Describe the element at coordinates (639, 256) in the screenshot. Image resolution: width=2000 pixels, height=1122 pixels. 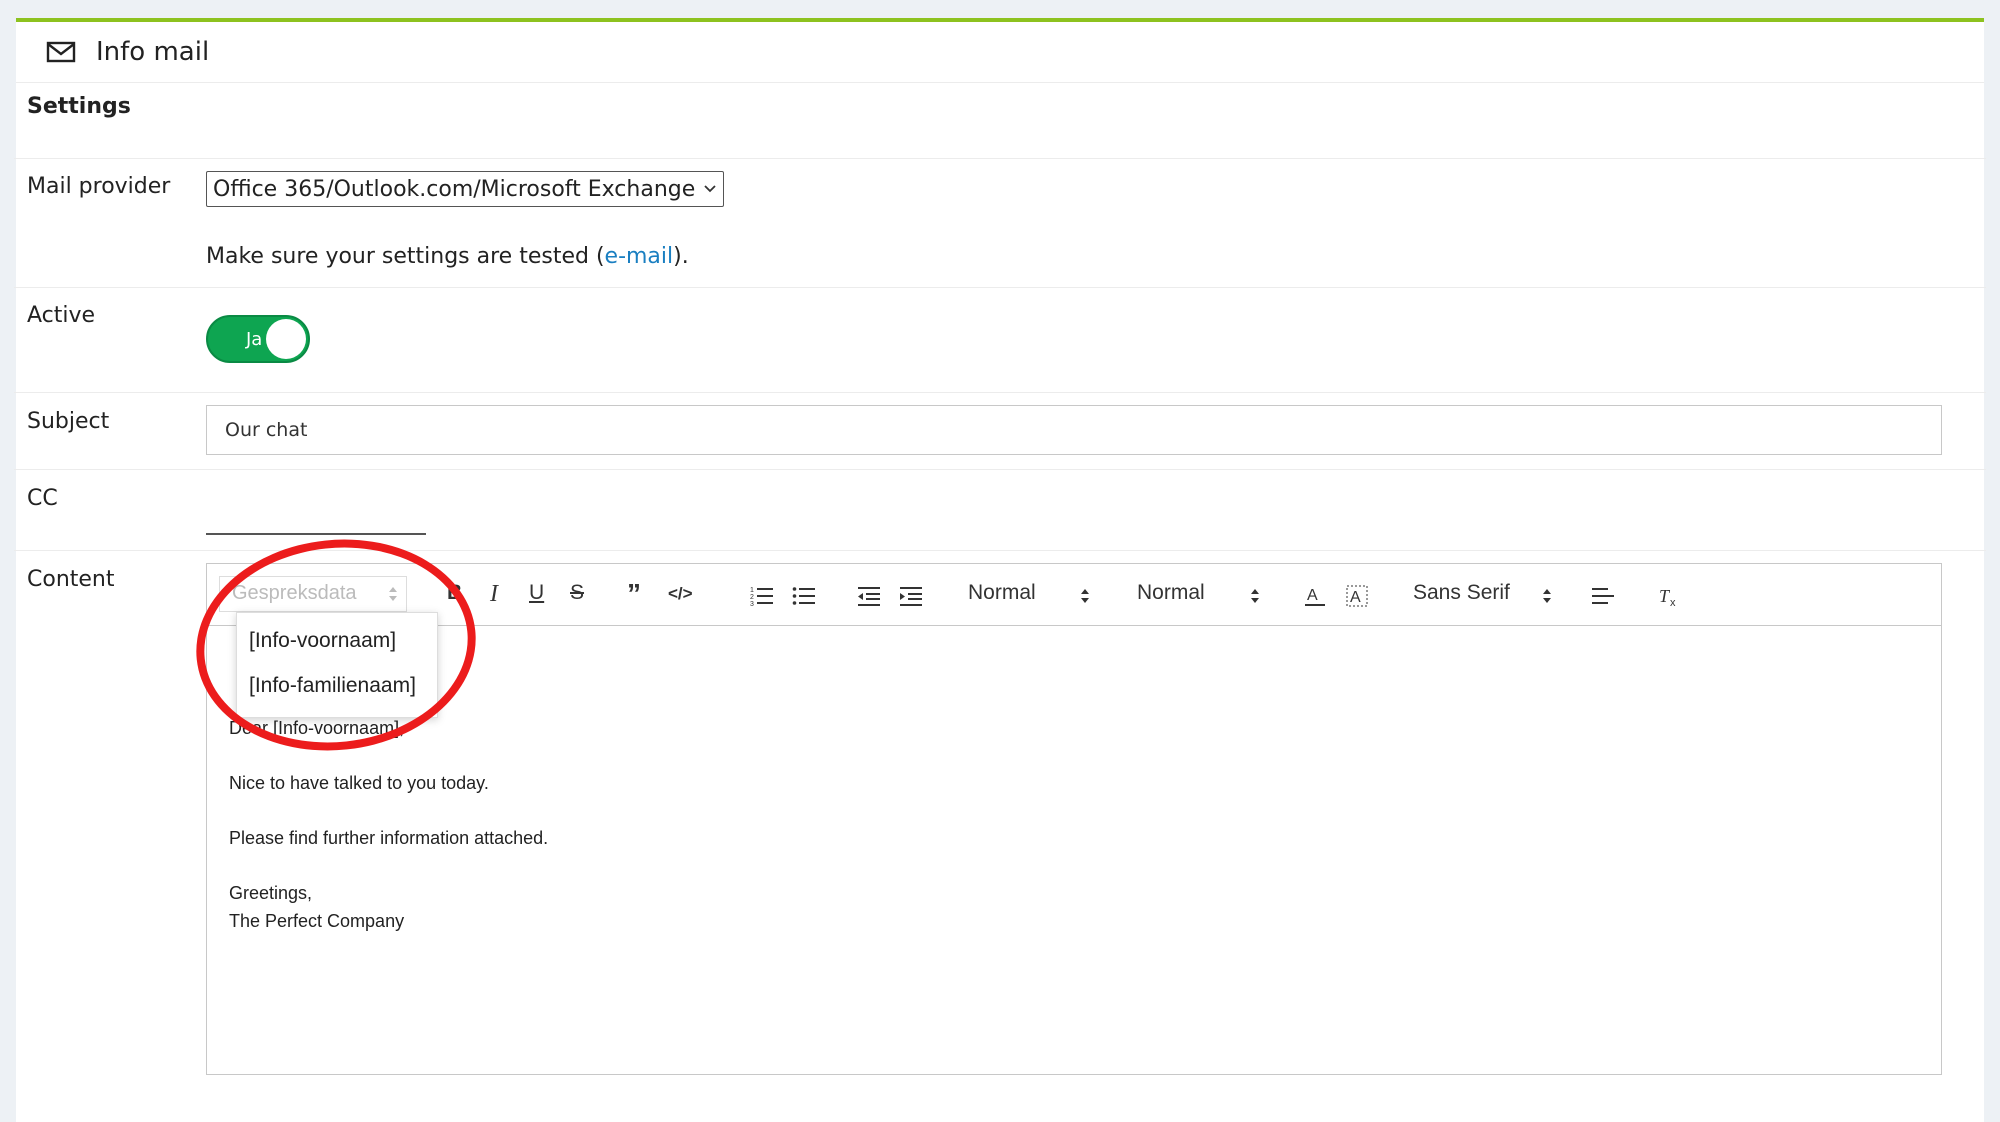
I see `email-test-link: e-mail` at that location.